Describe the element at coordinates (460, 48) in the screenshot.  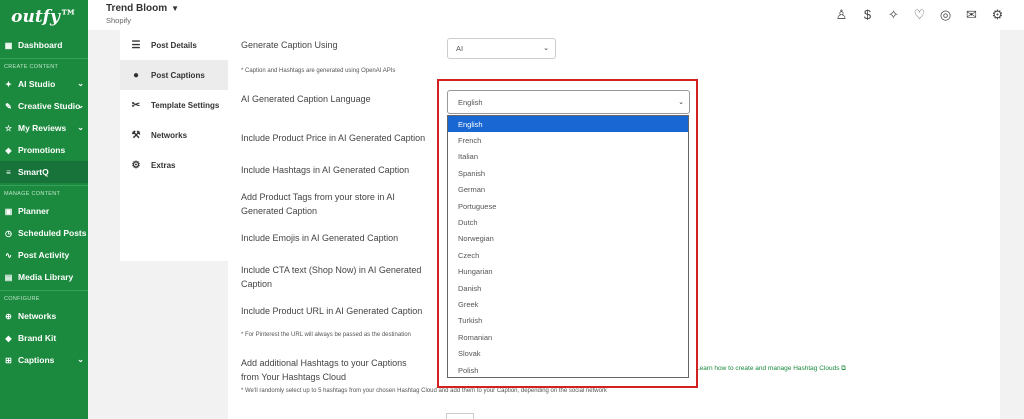
I see `generate-caption-value: AI` at that location.